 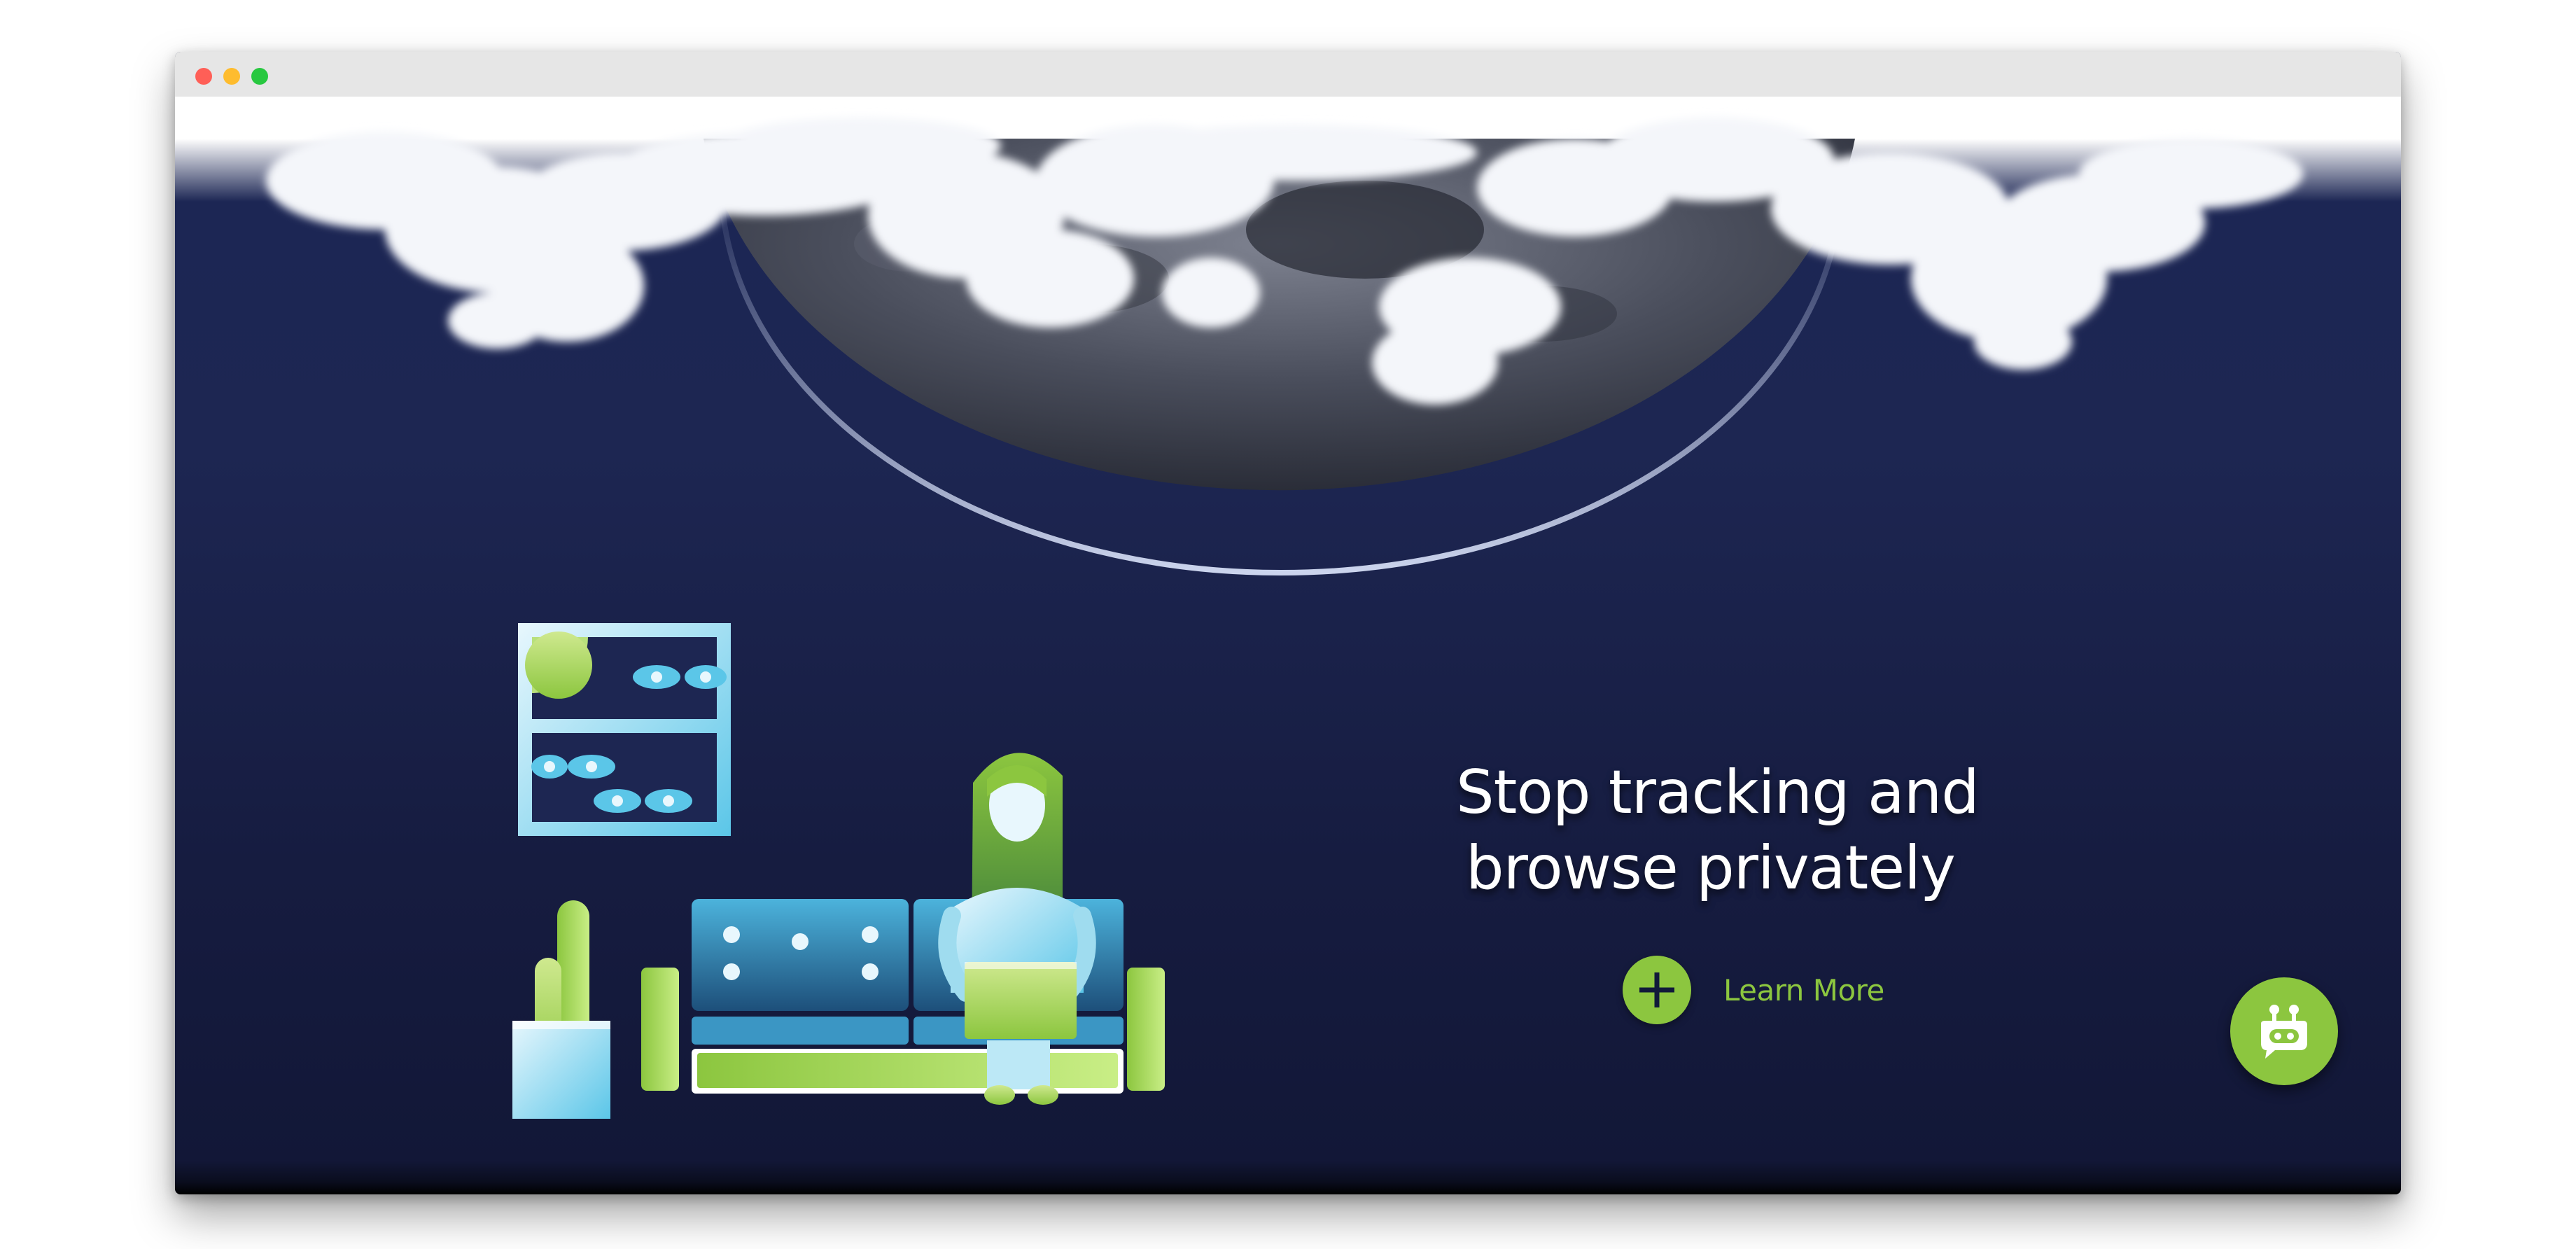 What do you see at coordinates (1718, 793) in the screenshot?
I see `hero-title-line1: Stop tracking and` at bounding box center [1718, 793].